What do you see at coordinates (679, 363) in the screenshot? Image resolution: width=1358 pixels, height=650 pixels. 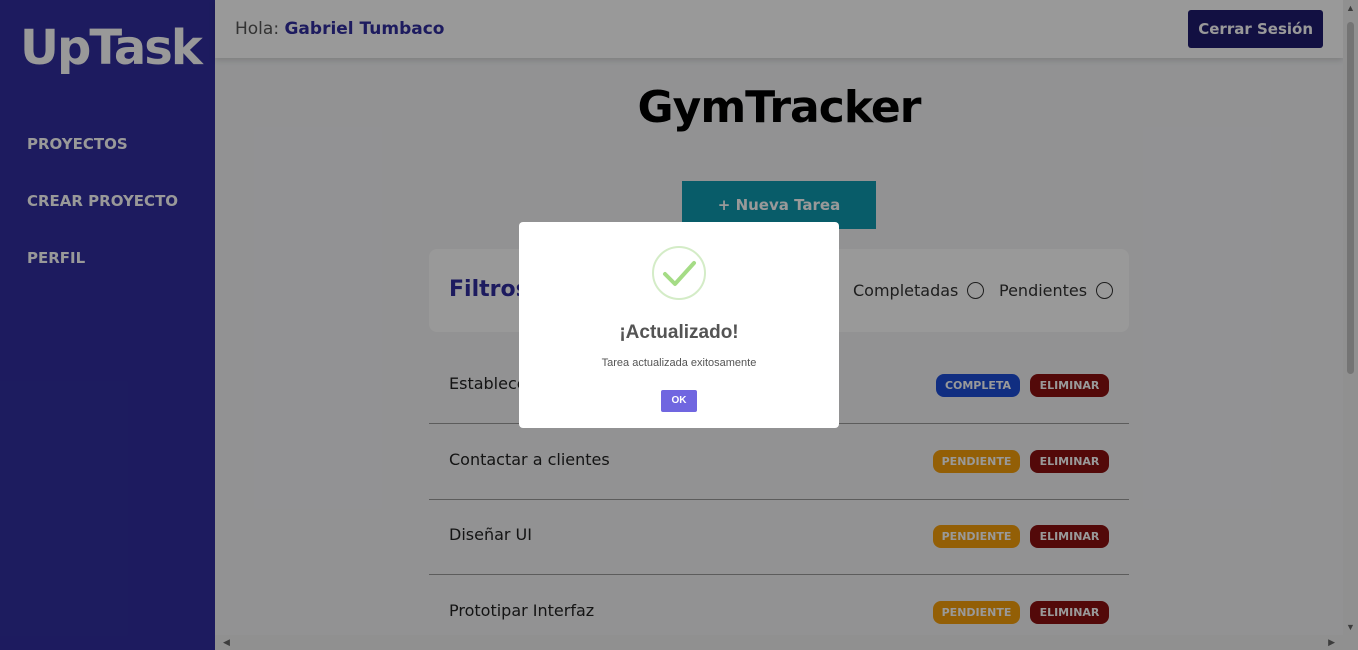 I see `dialog-message: Tarea actualizada exitosamente` at bounding box center [679, 363].